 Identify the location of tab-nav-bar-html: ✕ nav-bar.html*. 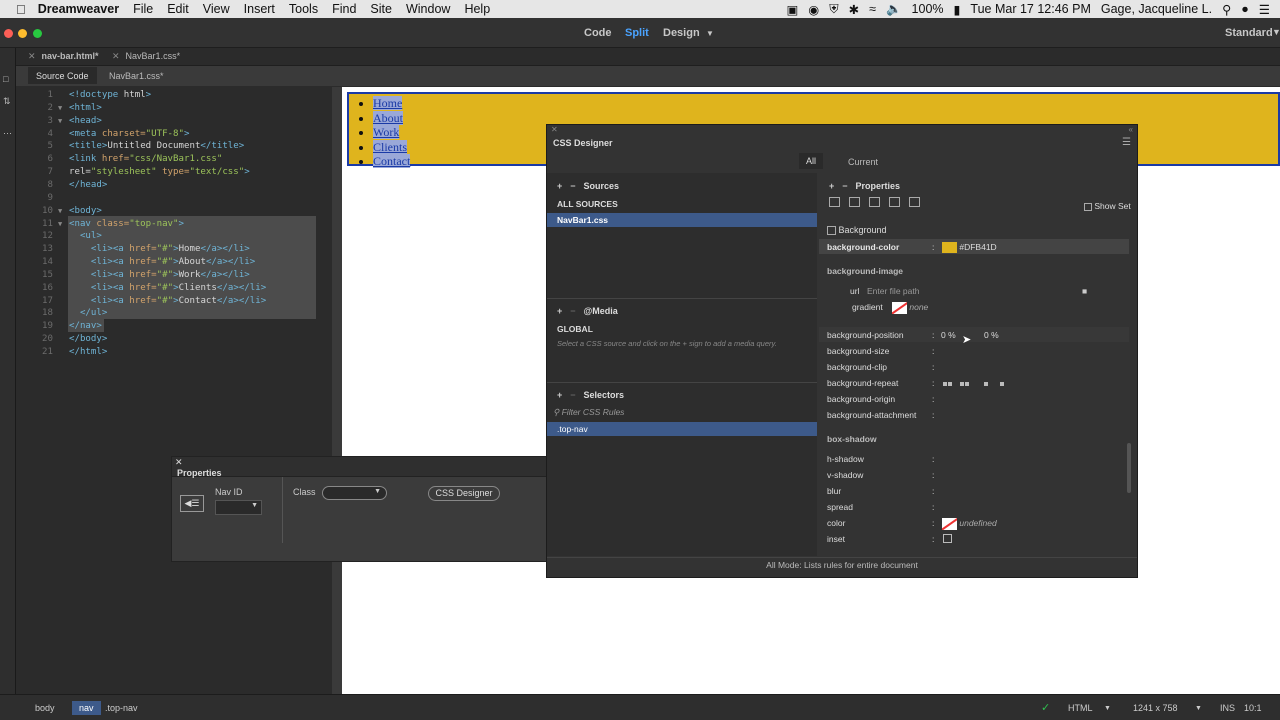
(63, 56).